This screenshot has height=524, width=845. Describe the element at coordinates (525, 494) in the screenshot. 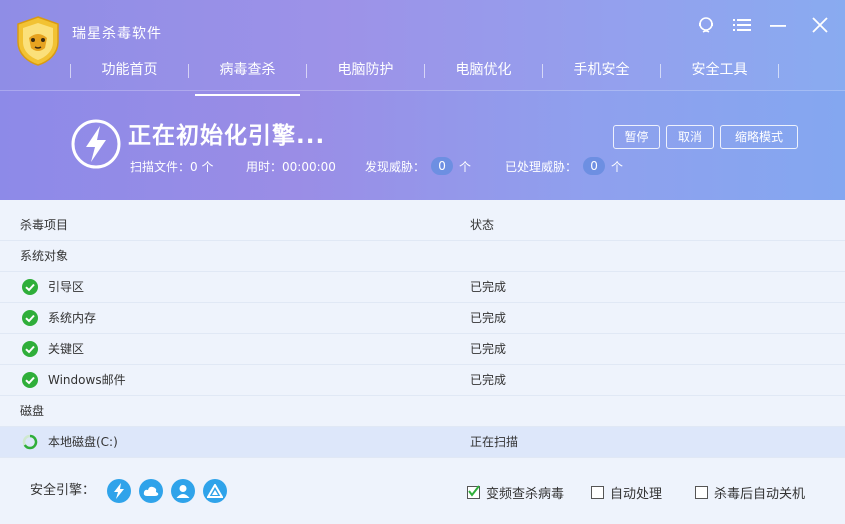

I see `checkbox-label: 变频查杀病毒` at that location.